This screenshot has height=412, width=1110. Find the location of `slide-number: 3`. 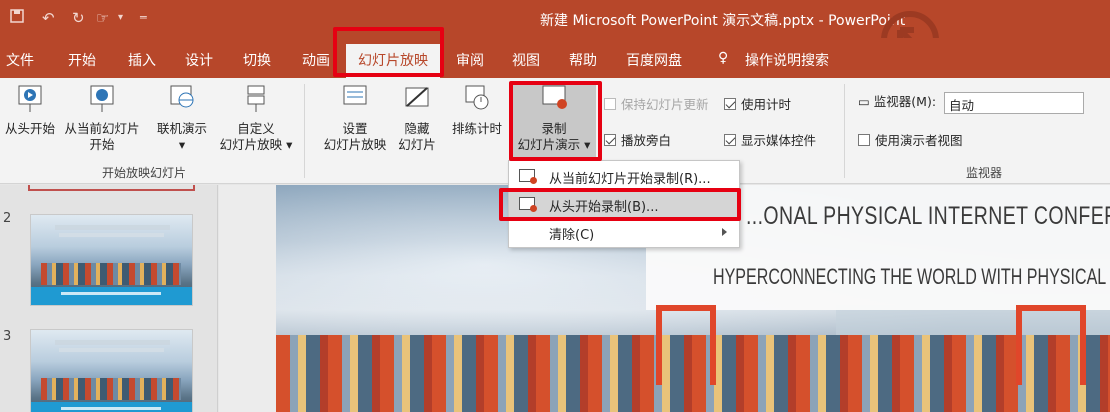

slide-number: 3 is located at coordinates (7, 336).